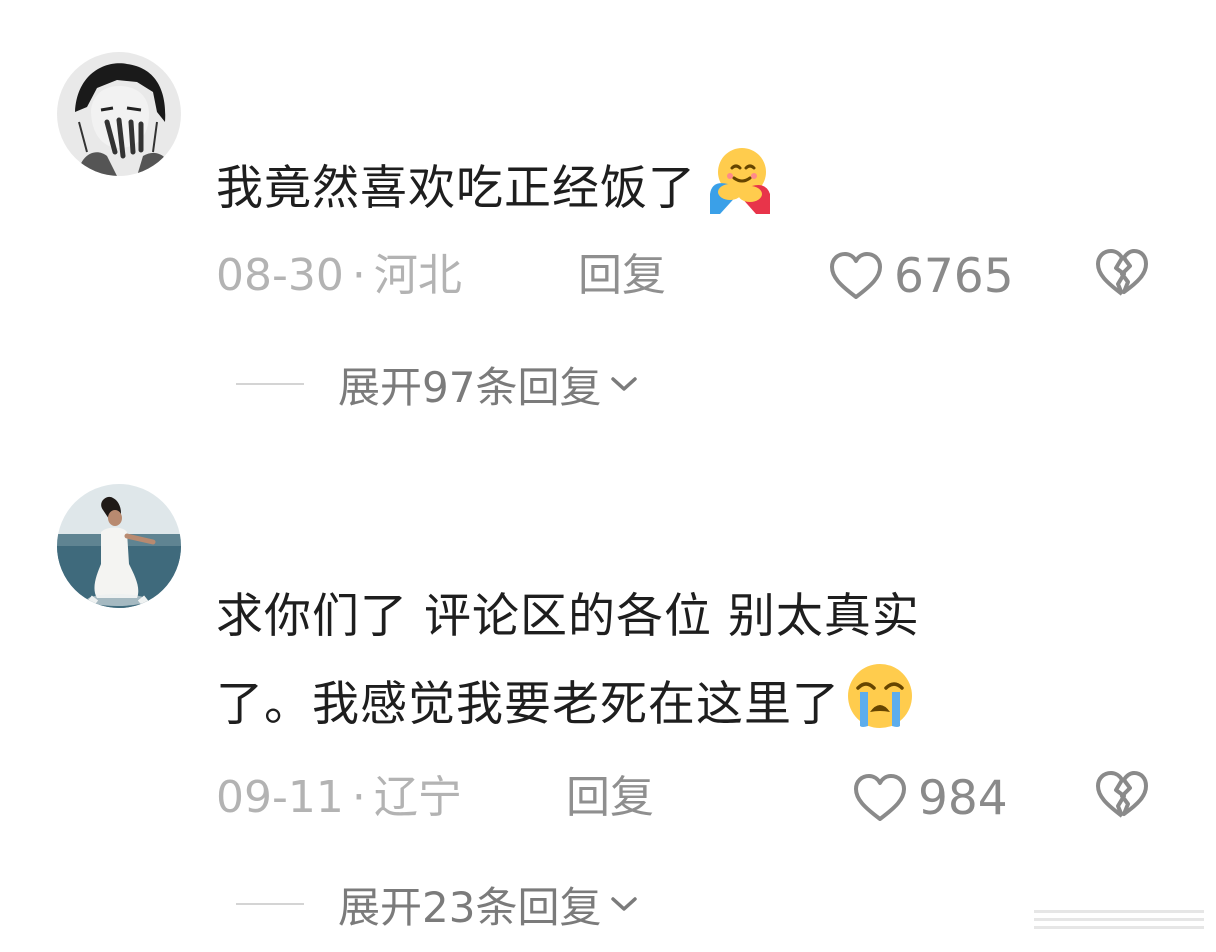 Image resolution: width=1216 pixels, height=952 pixels. What do you see at coordinates (470, 387) in the screenshot?
I see `expand-replies-label: 展开97条回复` at bounding box center [470, 387].